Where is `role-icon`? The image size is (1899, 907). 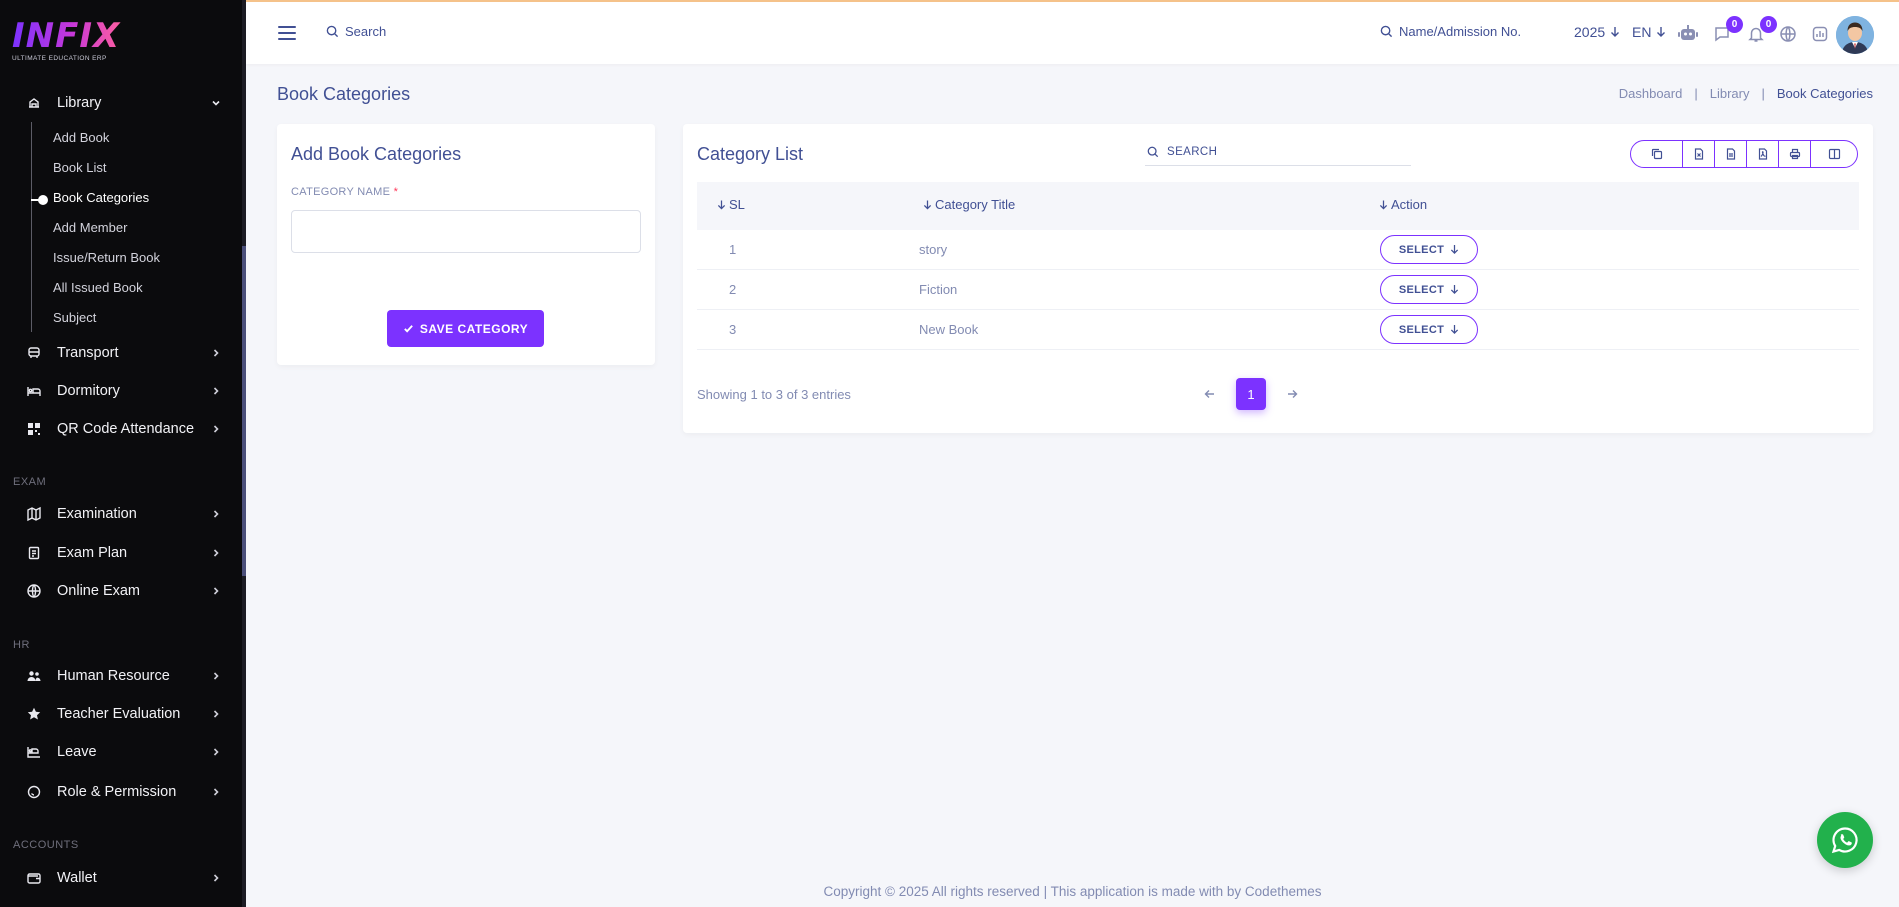 role-icon is located at coordinates (34, 792).